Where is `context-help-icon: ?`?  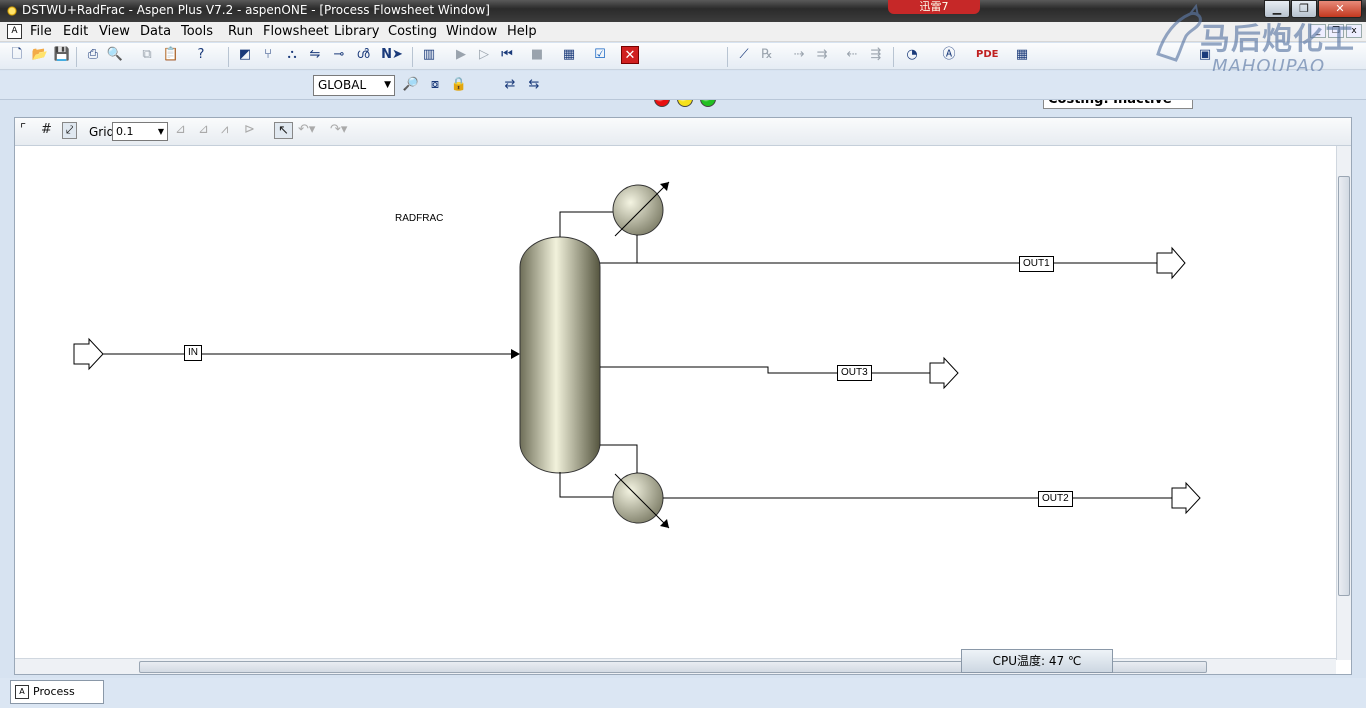 context-help-icon: ? is located at coordinates (201, 55).